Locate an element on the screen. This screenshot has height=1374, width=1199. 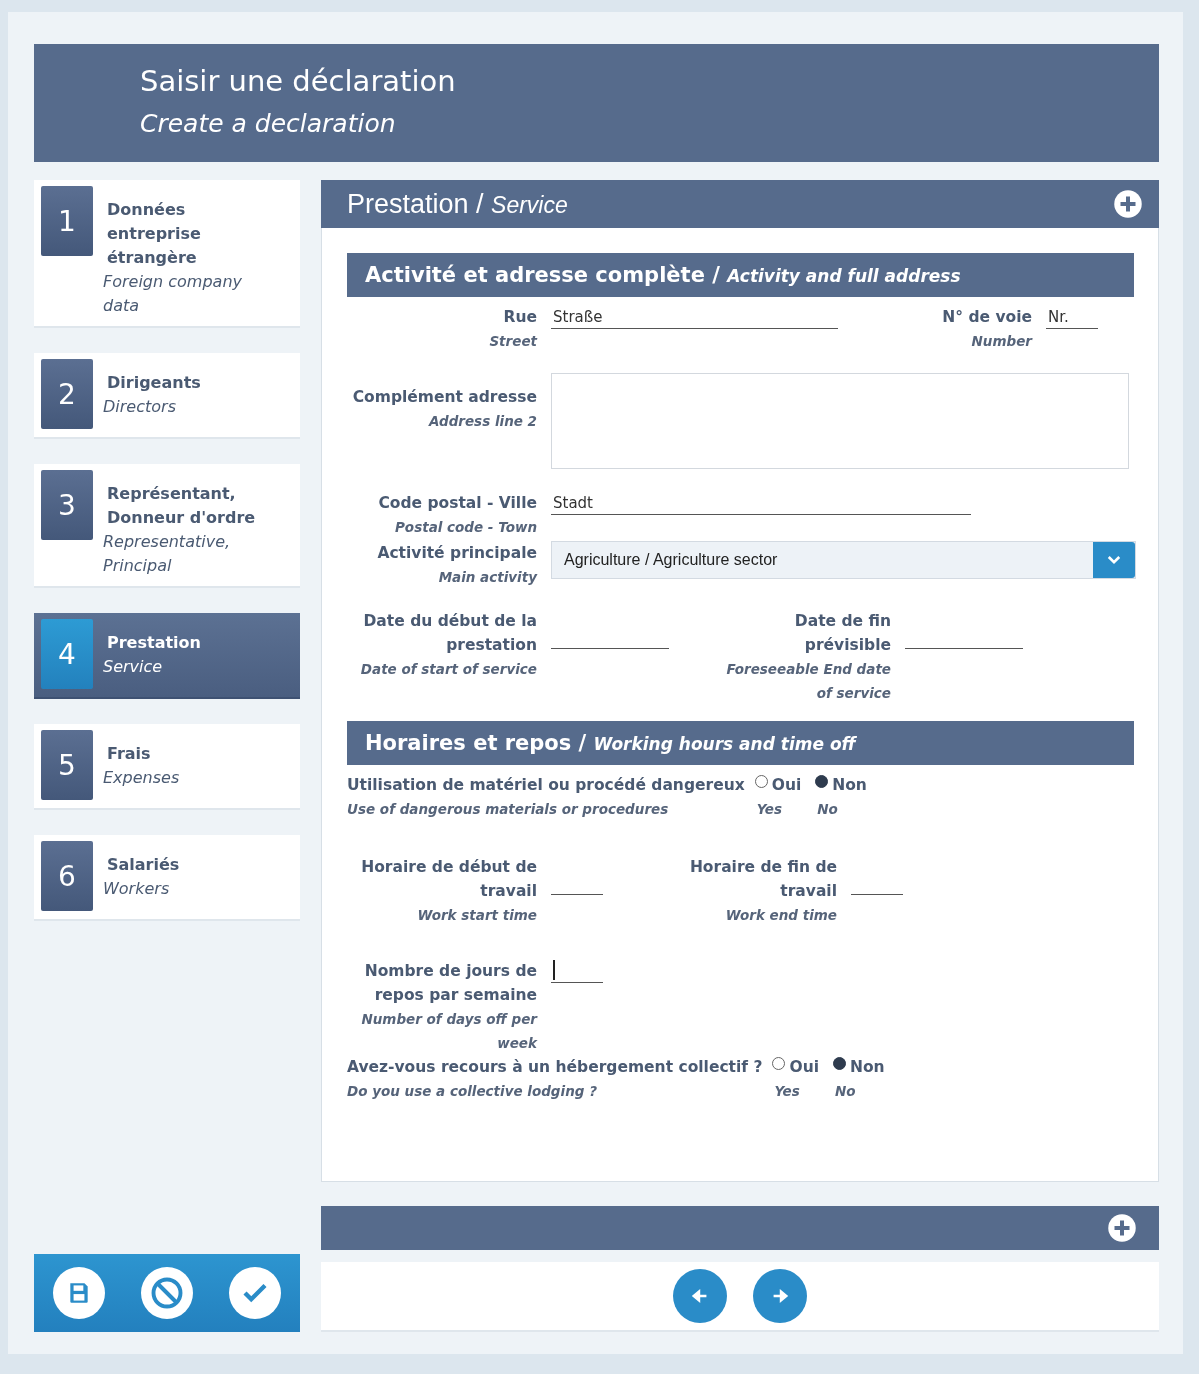
prohibited-icon is located at coordinates (167, 1293).